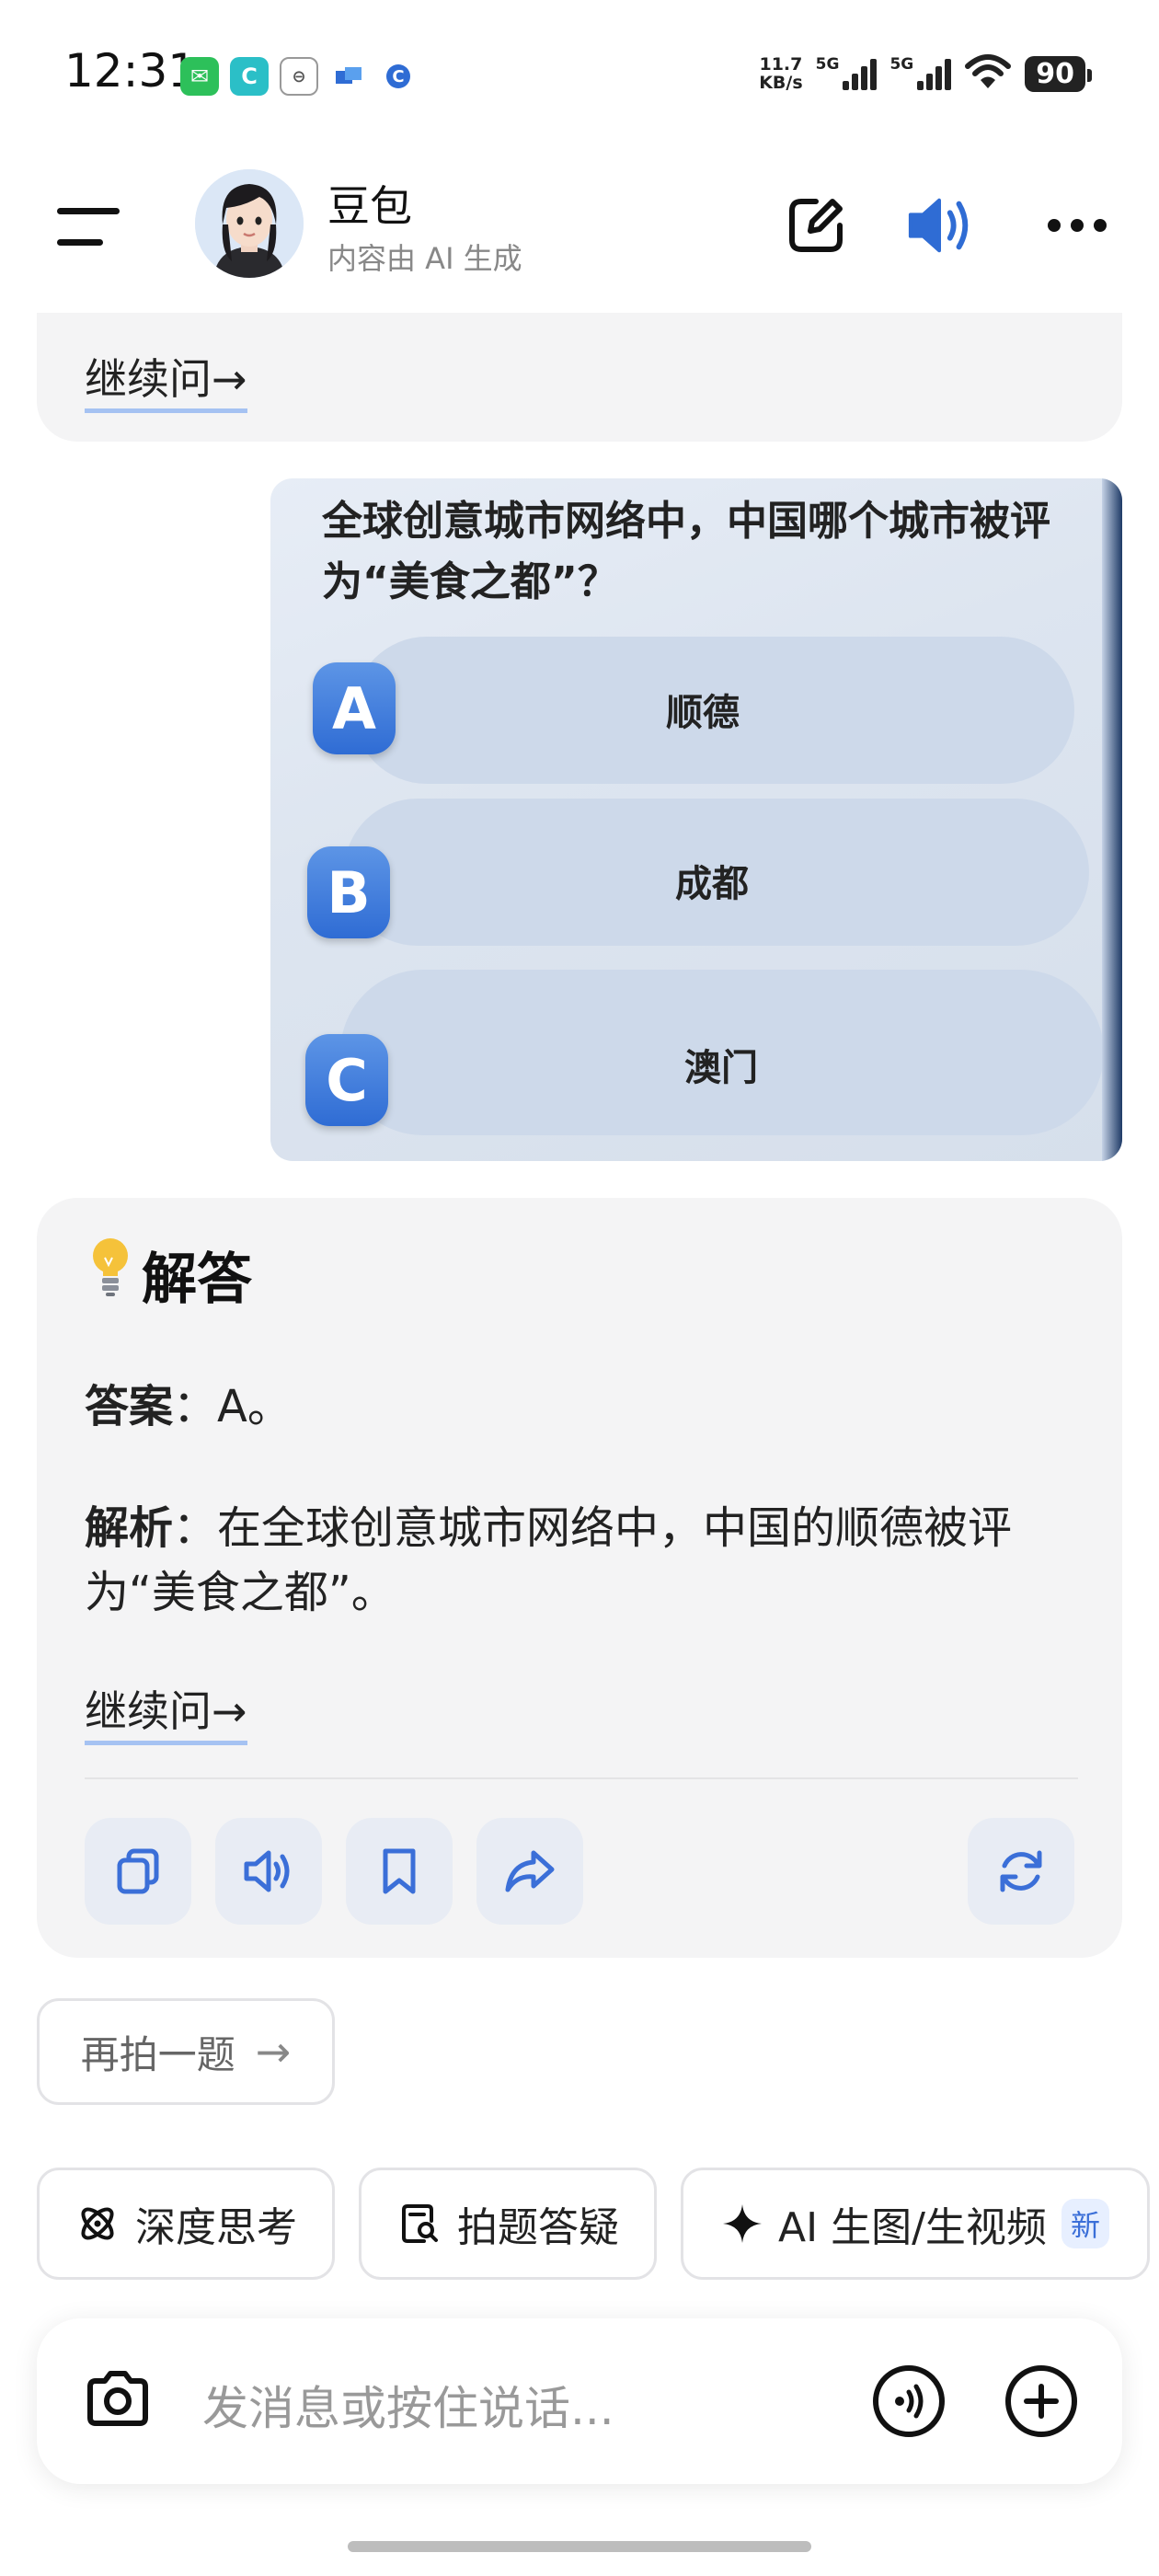 The width and height of the screenshot is (1159, 2576). I want to click on atom-icon, so click(97, 2223).